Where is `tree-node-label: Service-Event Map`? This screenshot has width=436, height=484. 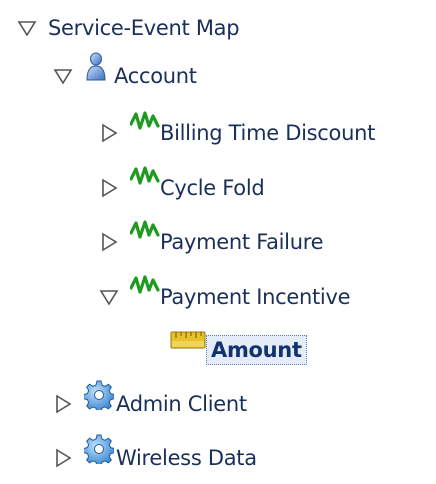
tree-node-label: Service-Event Map is located at coordinates (144, 28).